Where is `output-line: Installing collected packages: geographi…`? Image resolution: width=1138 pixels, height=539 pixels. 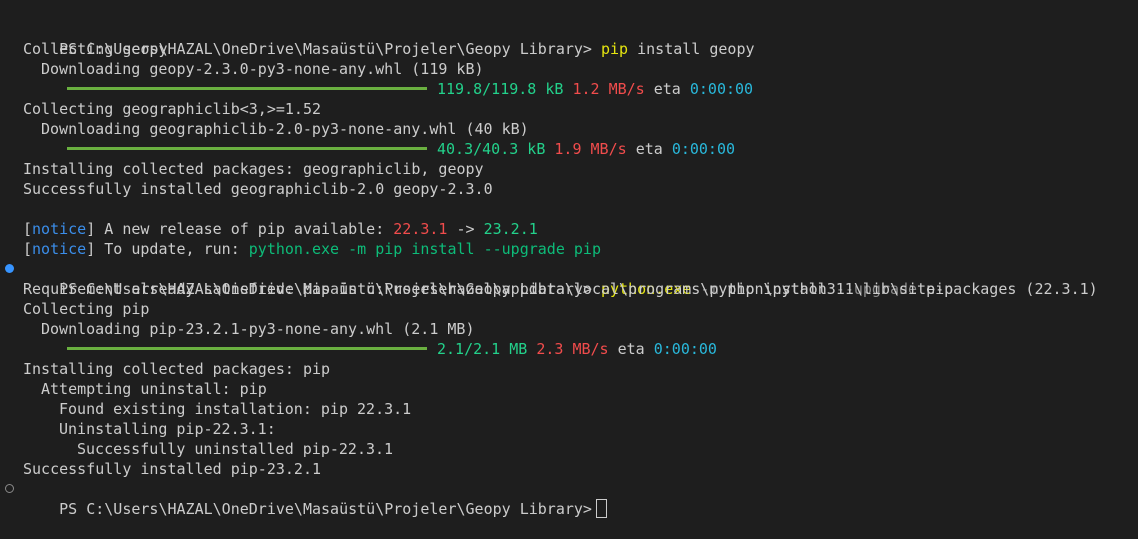
output-line: Installing collected packages: geographi… is located at coordinates (253, 169).